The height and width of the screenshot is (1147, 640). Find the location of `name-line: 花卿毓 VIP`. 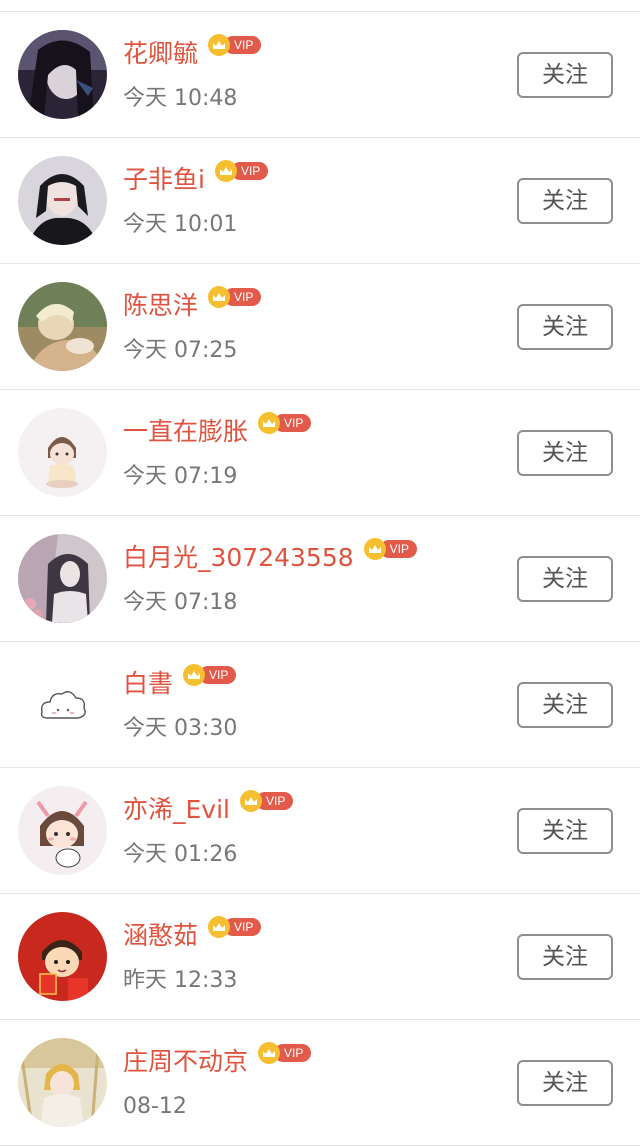

name-line: 花卿毓 VIP is located at coordinates (192, 53).